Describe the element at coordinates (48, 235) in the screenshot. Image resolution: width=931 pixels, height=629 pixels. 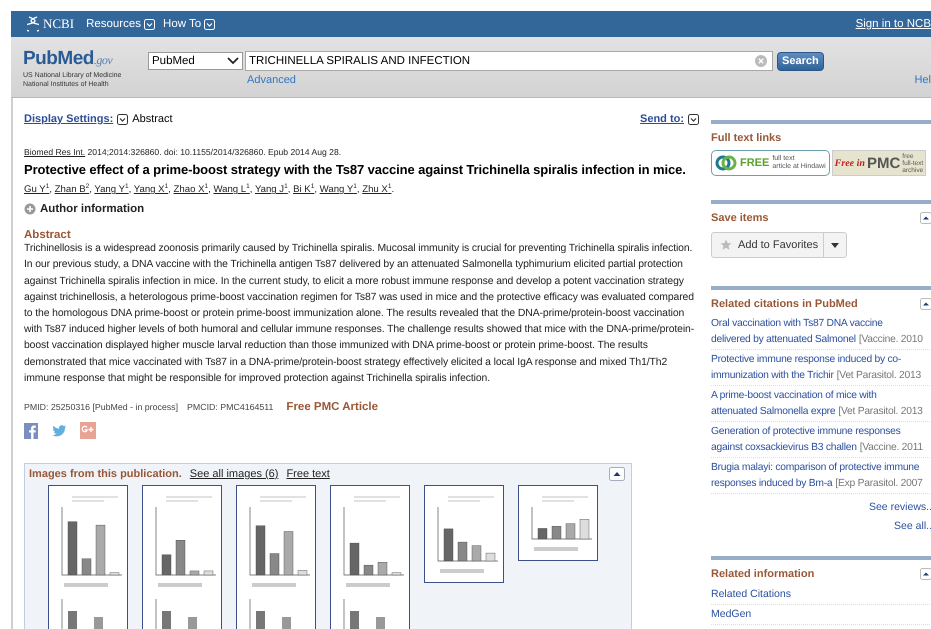
I see `abstract-heading: Abstract` at that location.